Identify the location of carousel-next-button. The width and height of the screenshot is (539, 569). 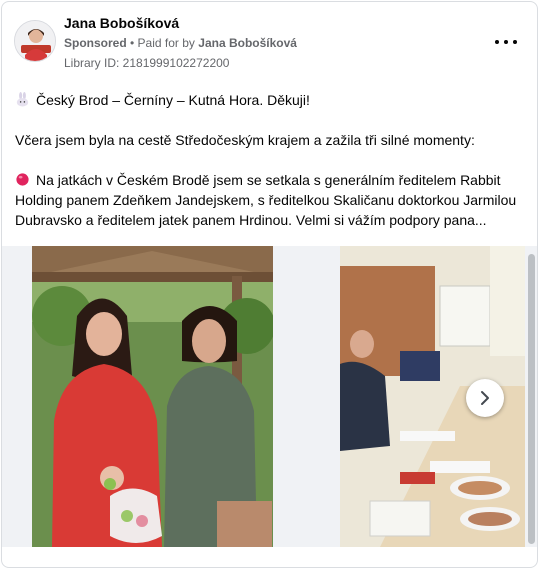
(485, 398).